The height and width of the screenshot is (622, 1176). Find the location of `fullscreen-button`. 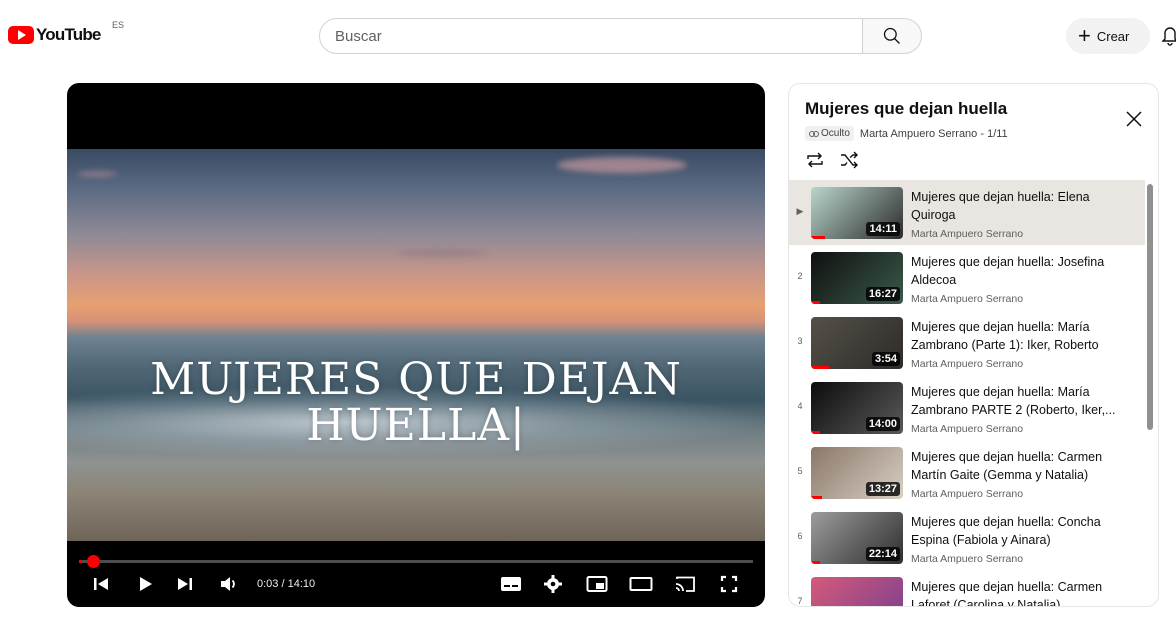

fullscreen-button is located at coordinates (729, 584).